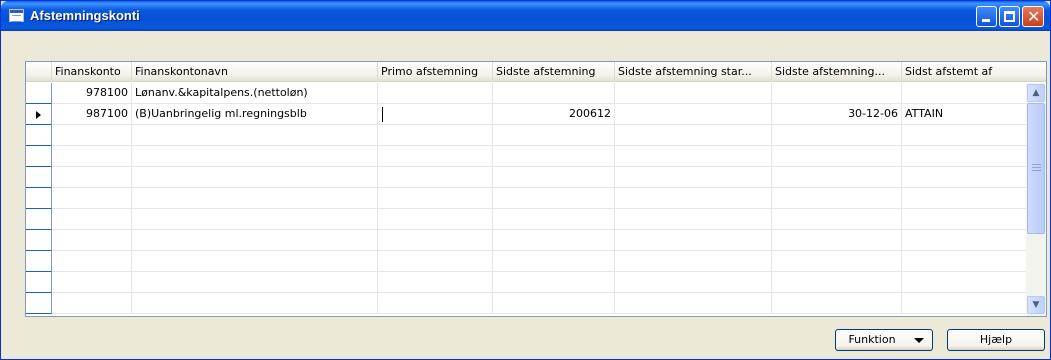  I want to click on chevron-down-icon: ▼, so click(1036, 305).